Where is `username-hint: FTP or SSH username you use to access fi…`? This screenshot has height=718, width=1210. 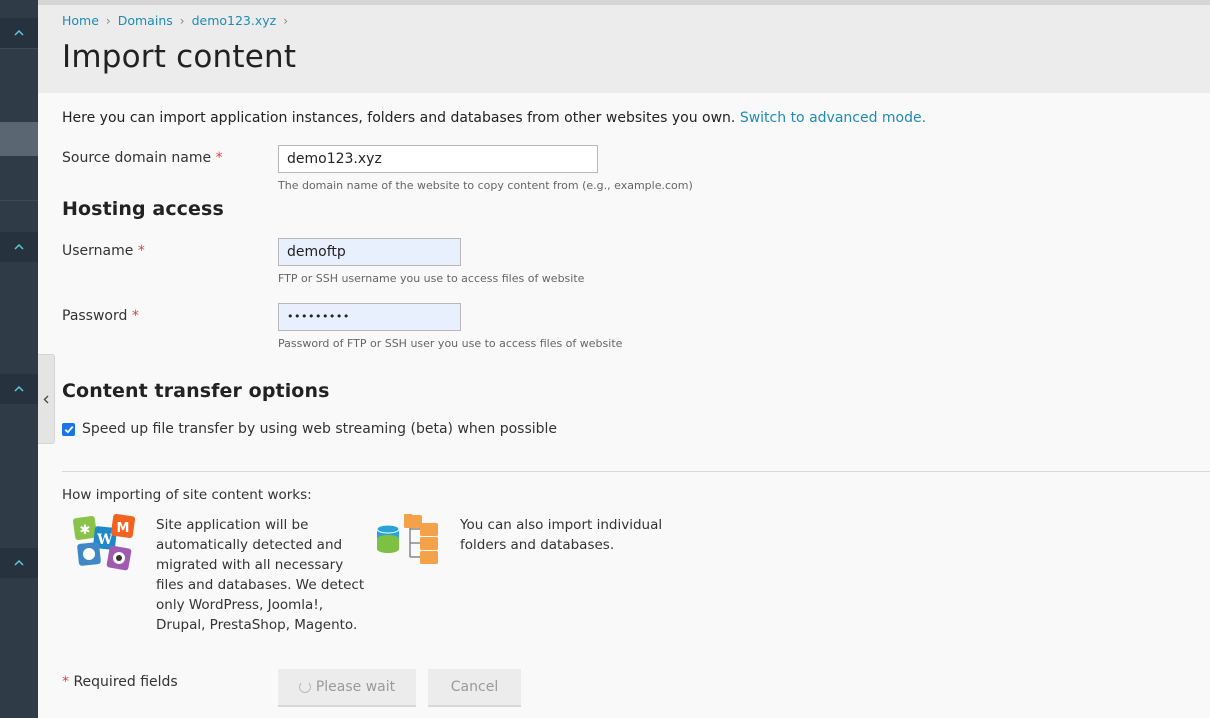 username-hint: FTP or SSH username you use to access fi… is located at coordinates (431, 278).